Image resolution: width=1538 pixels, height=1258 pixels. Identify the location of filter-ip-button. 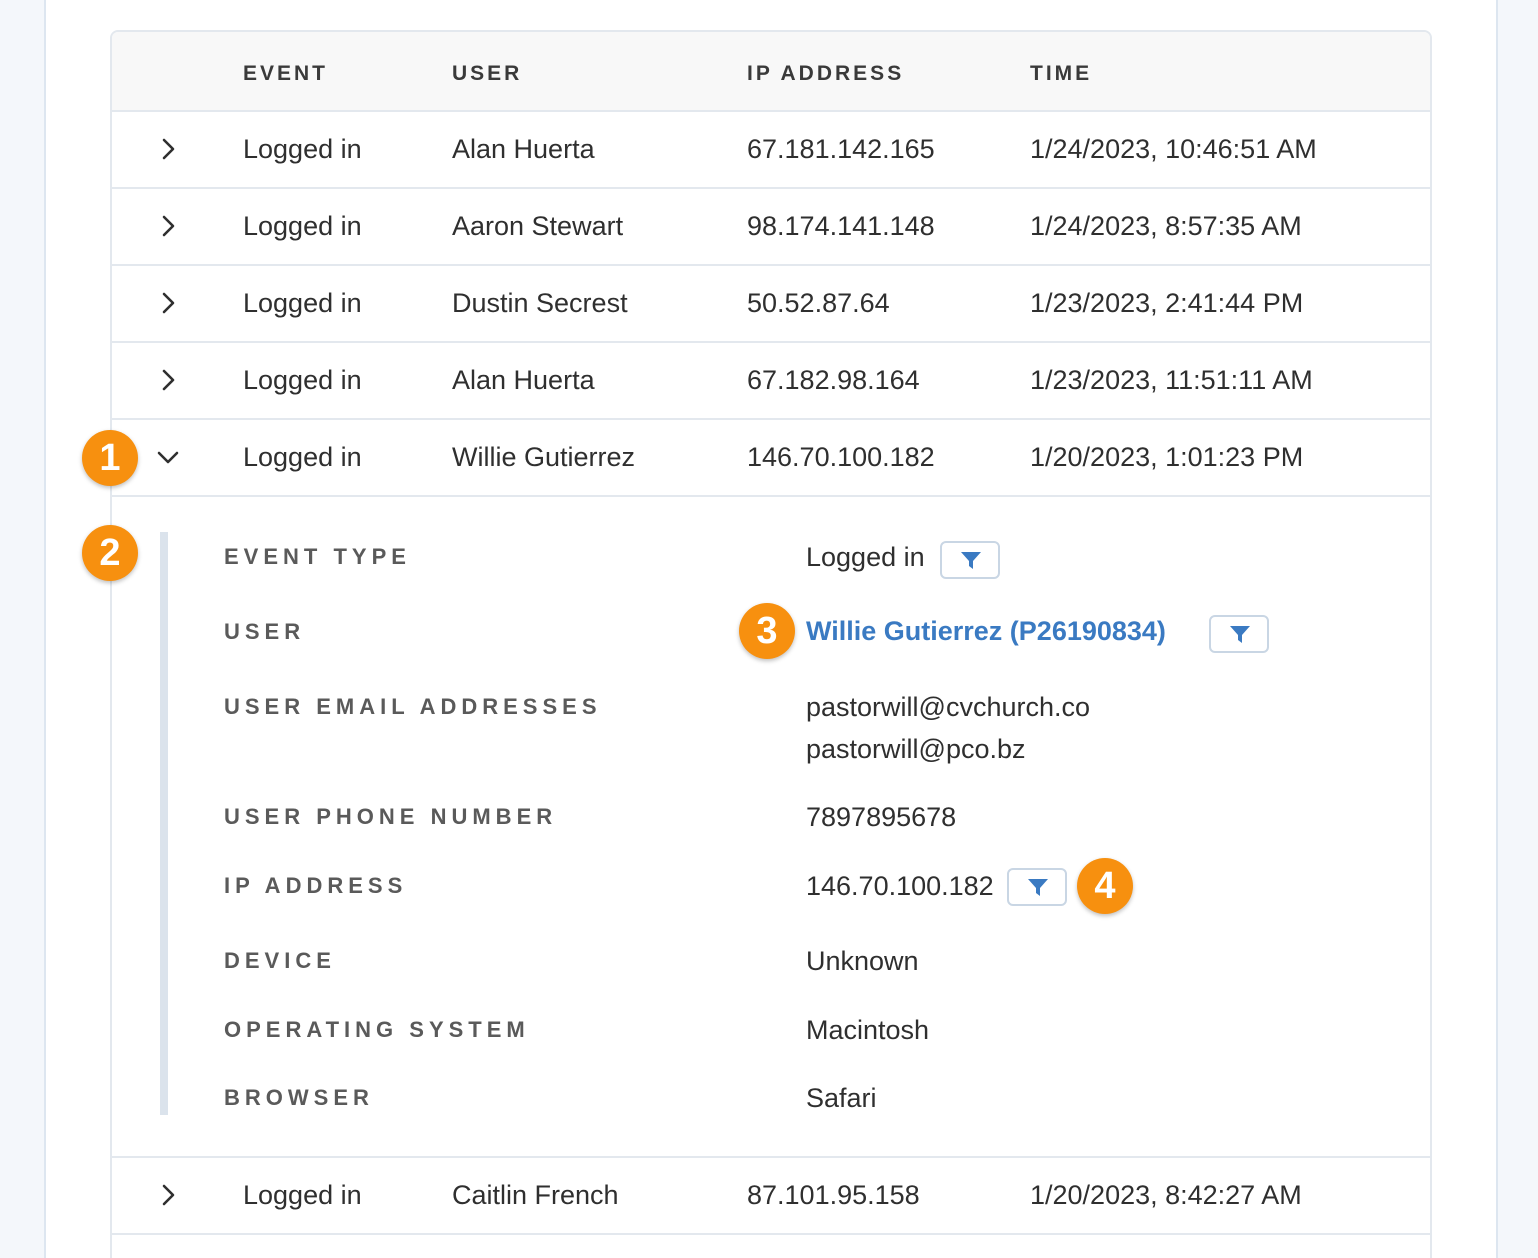
(1037, 887).